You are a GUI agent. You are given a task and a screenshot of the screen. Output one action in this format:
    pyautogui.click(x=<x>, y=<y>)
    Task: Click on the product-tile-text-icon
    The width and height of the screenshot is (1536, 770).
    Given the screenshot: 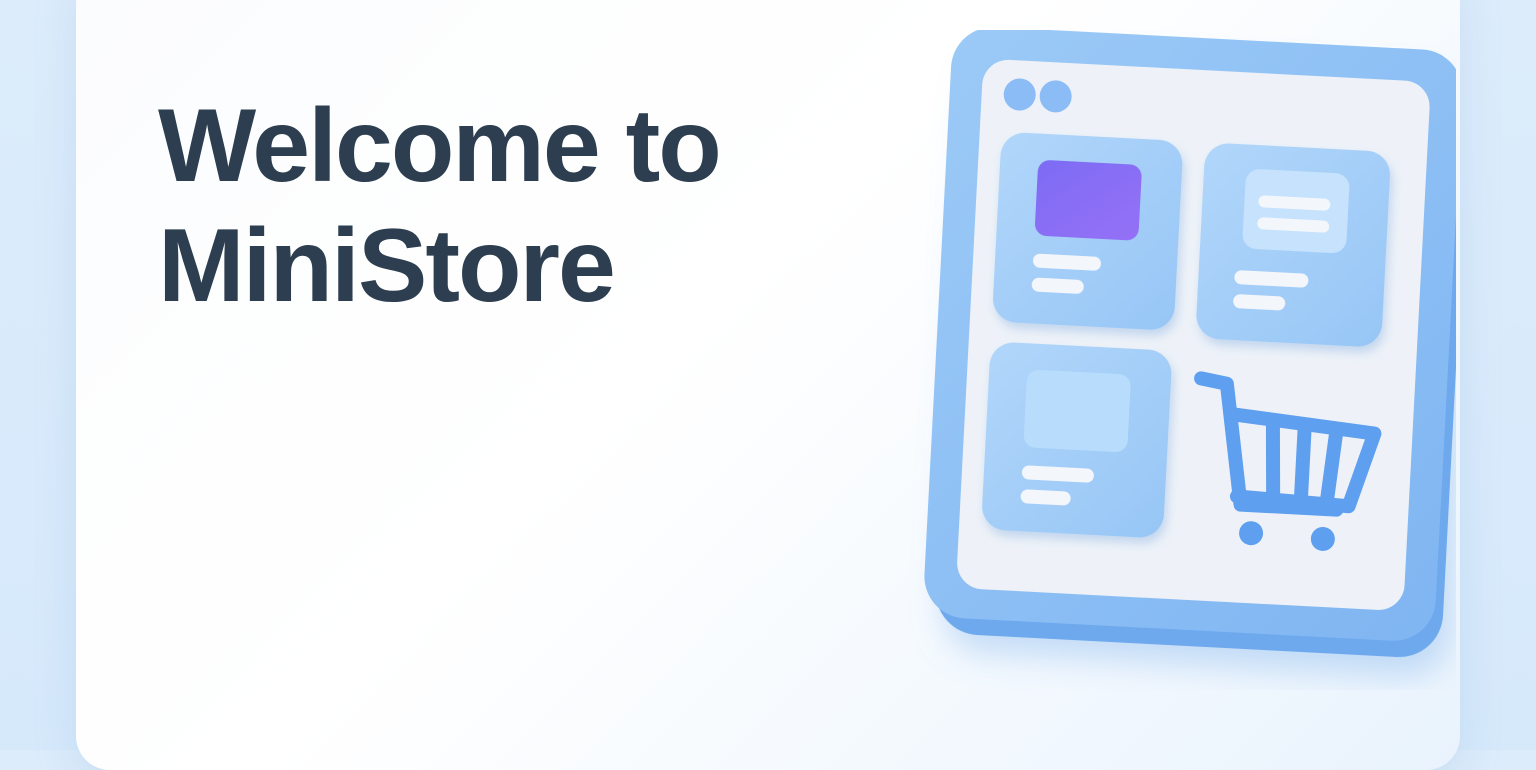 What is the action you would take?
    pyautogui.click(x=1293, y=245)
    